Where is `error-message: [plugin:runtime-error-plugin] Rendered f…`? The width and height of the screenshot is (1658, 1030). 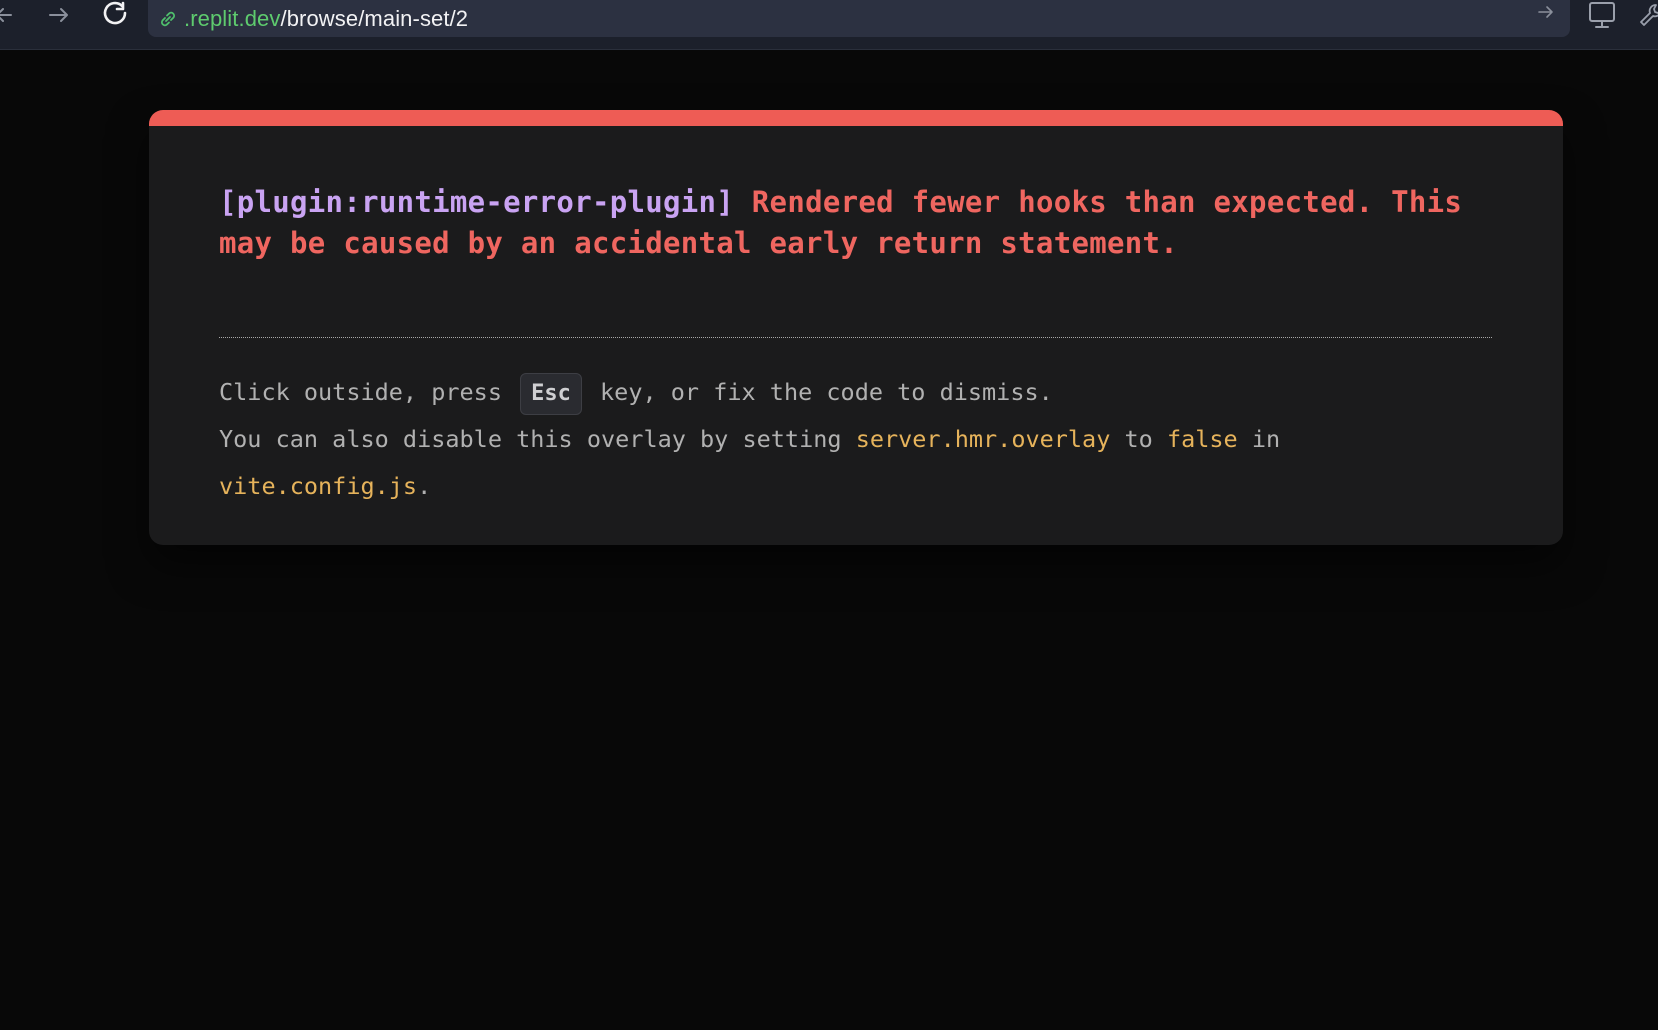 error-message: [plugin:runtime-error-plugin] Rendered f… is located at coordinates (874, 223).